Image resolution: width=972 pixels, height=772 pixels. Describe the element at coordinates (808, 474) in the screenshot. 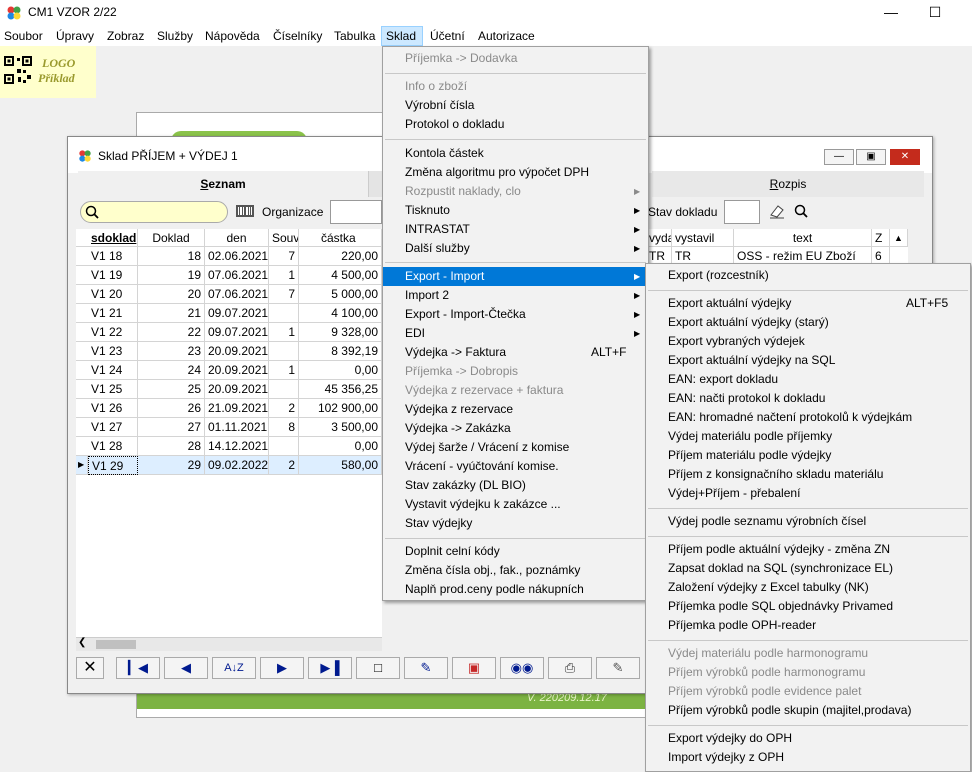

I see `export-menu-item: Příjem z konsignačního skladu materiálu` at that location.